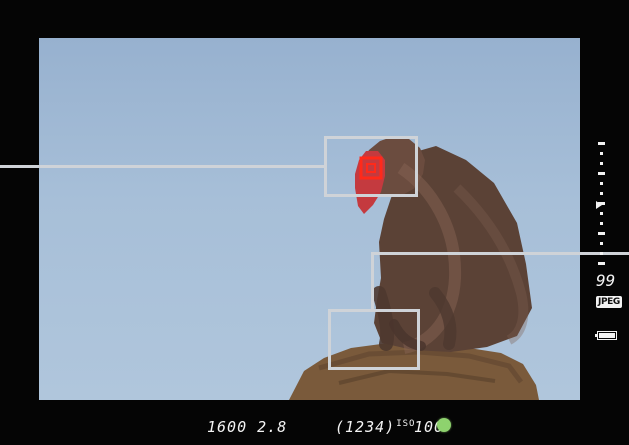  I want to click on exposure-level-scale, so click(602, 205).